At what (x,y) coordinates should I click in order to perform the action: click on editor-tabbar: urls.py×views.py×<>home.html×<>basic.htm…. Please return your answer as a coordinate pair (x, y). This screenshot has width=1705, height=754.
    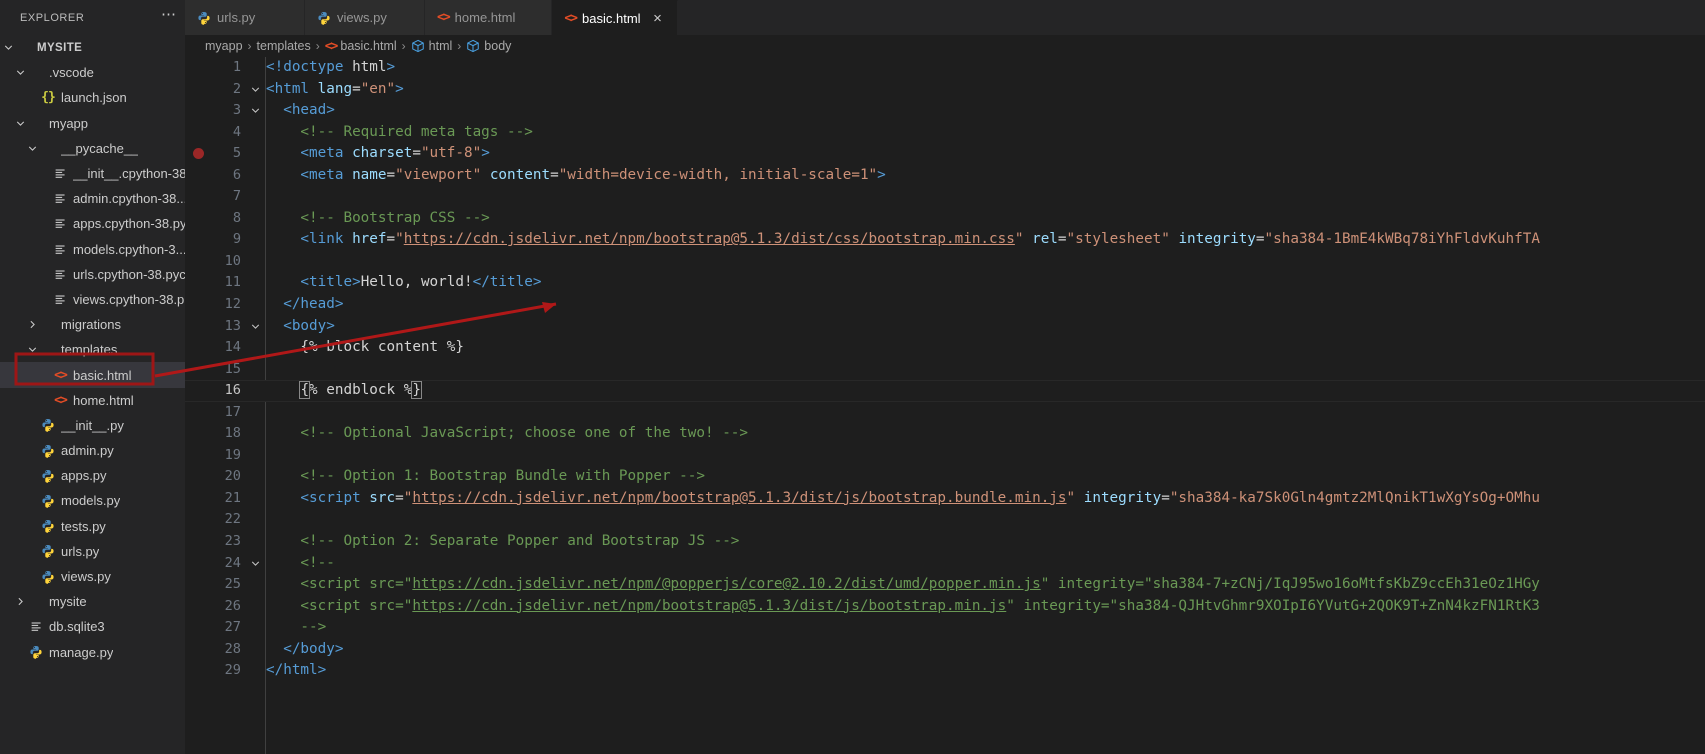
    Looking at the image, I should click on (945, 17).